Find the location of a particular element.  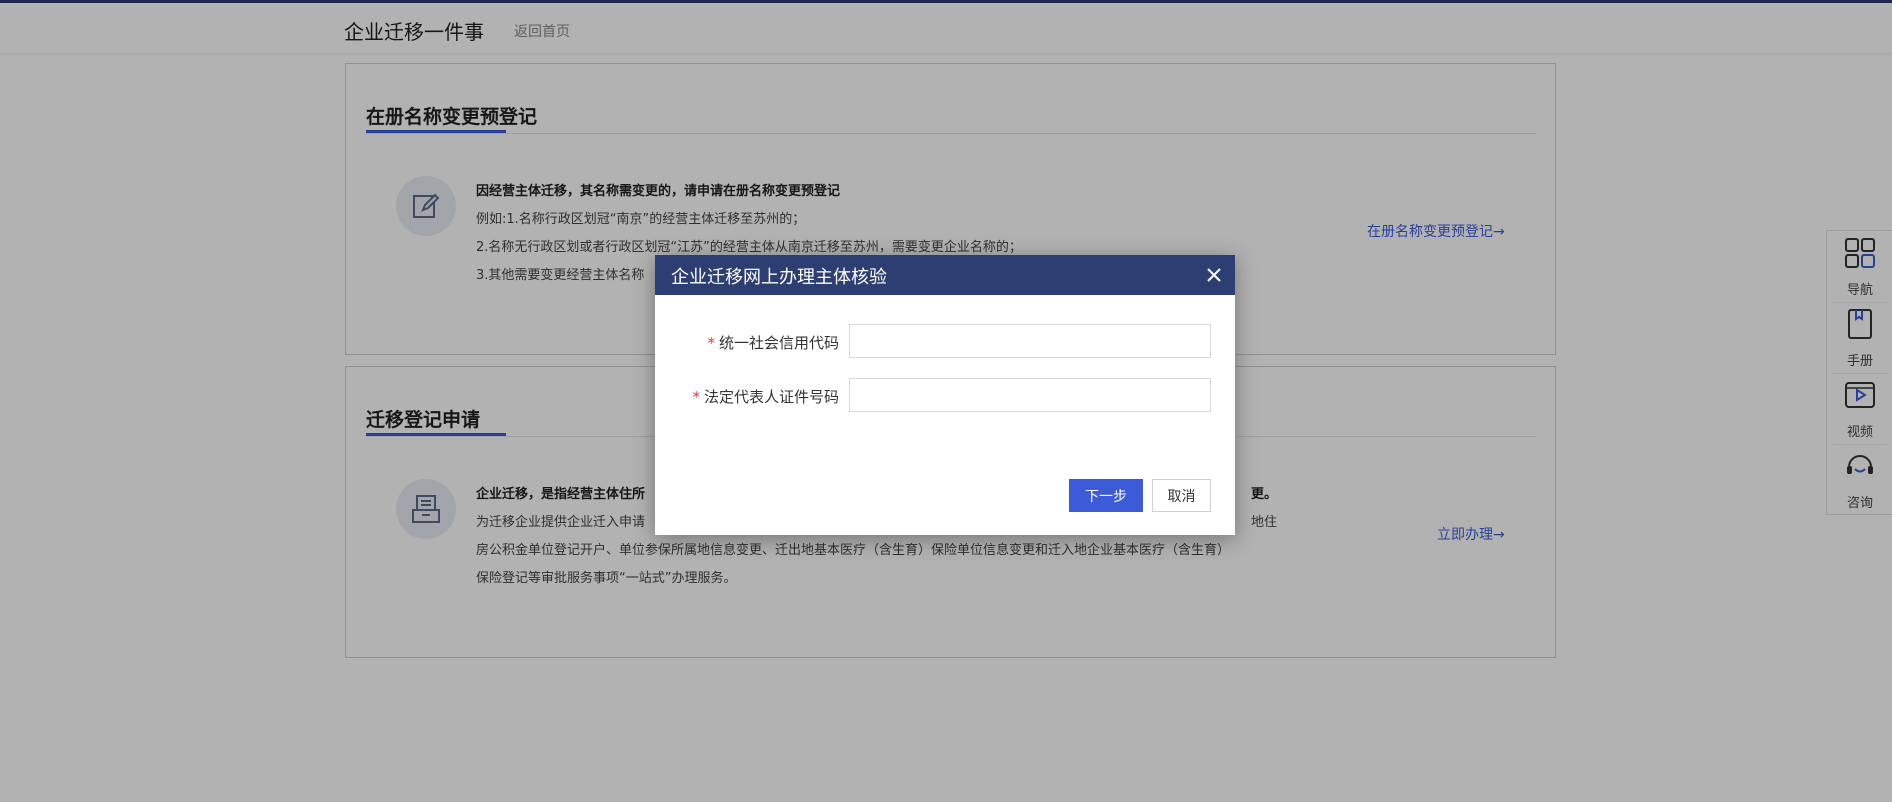

legal-rep-id-label: 法定代表人证件号码 is located at coordinates (771, 397).